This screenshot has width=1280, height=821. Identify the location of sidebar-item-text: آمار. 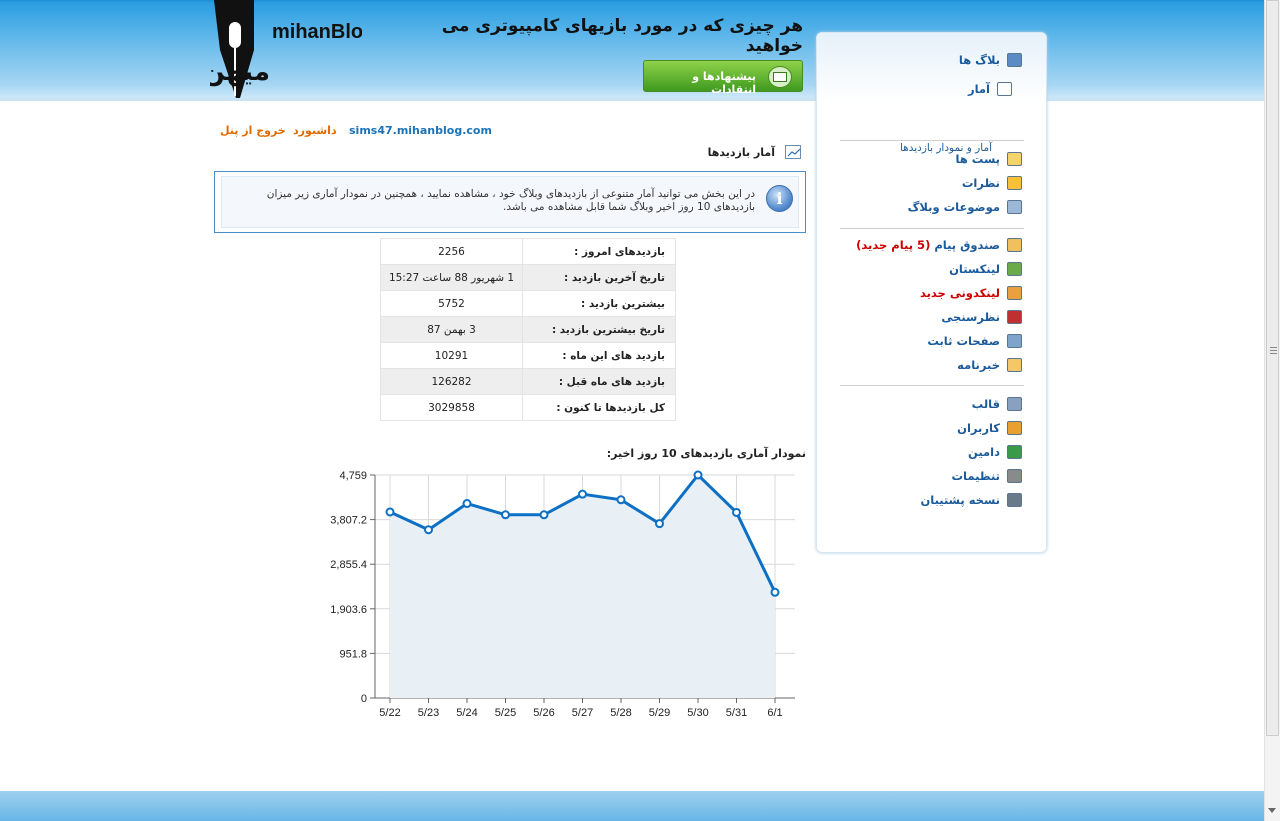
(978, 89).